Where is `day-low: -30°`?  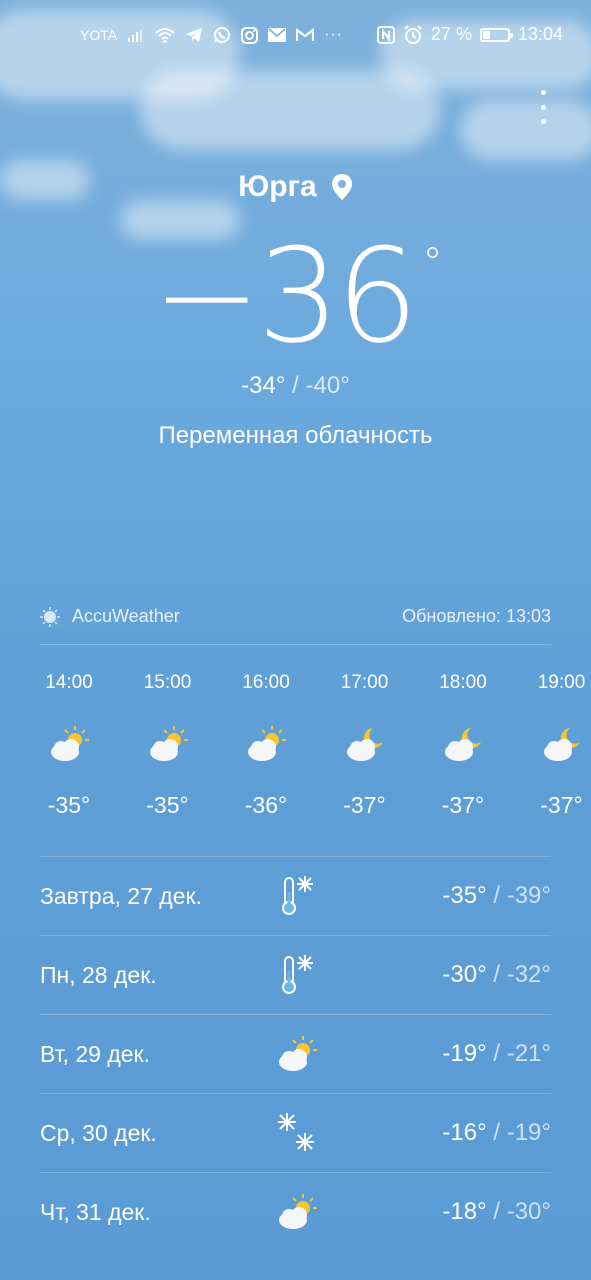
day-low: -30° is located at coordinates (528, 1211).